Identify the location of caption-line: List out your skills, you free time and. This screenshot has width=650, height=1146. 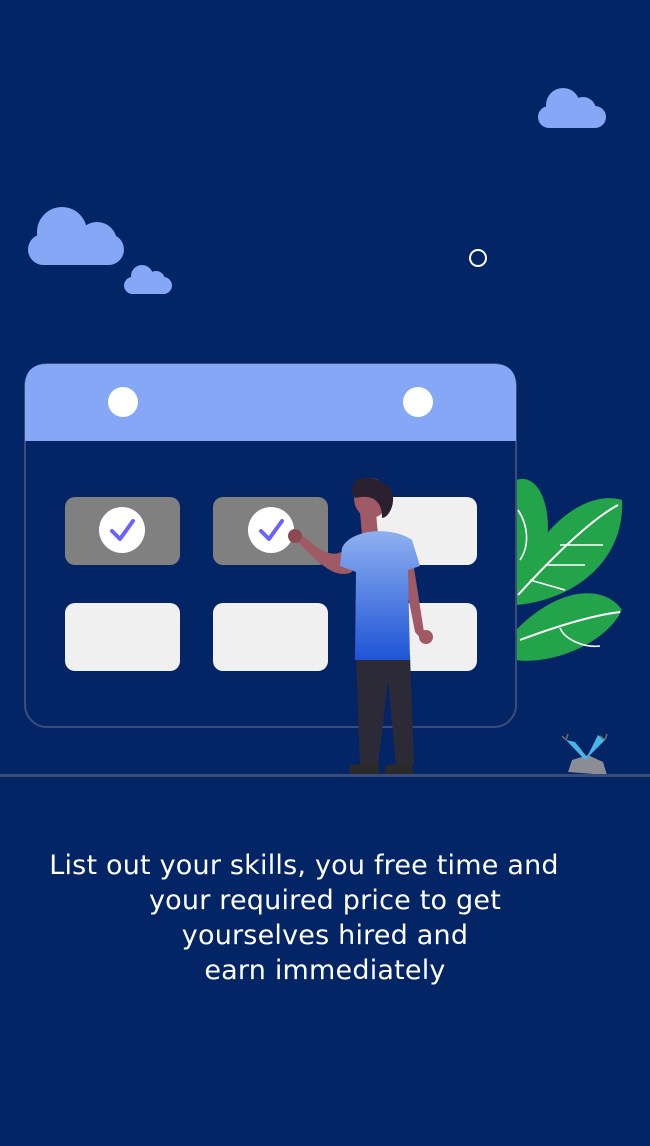
(304, 865).